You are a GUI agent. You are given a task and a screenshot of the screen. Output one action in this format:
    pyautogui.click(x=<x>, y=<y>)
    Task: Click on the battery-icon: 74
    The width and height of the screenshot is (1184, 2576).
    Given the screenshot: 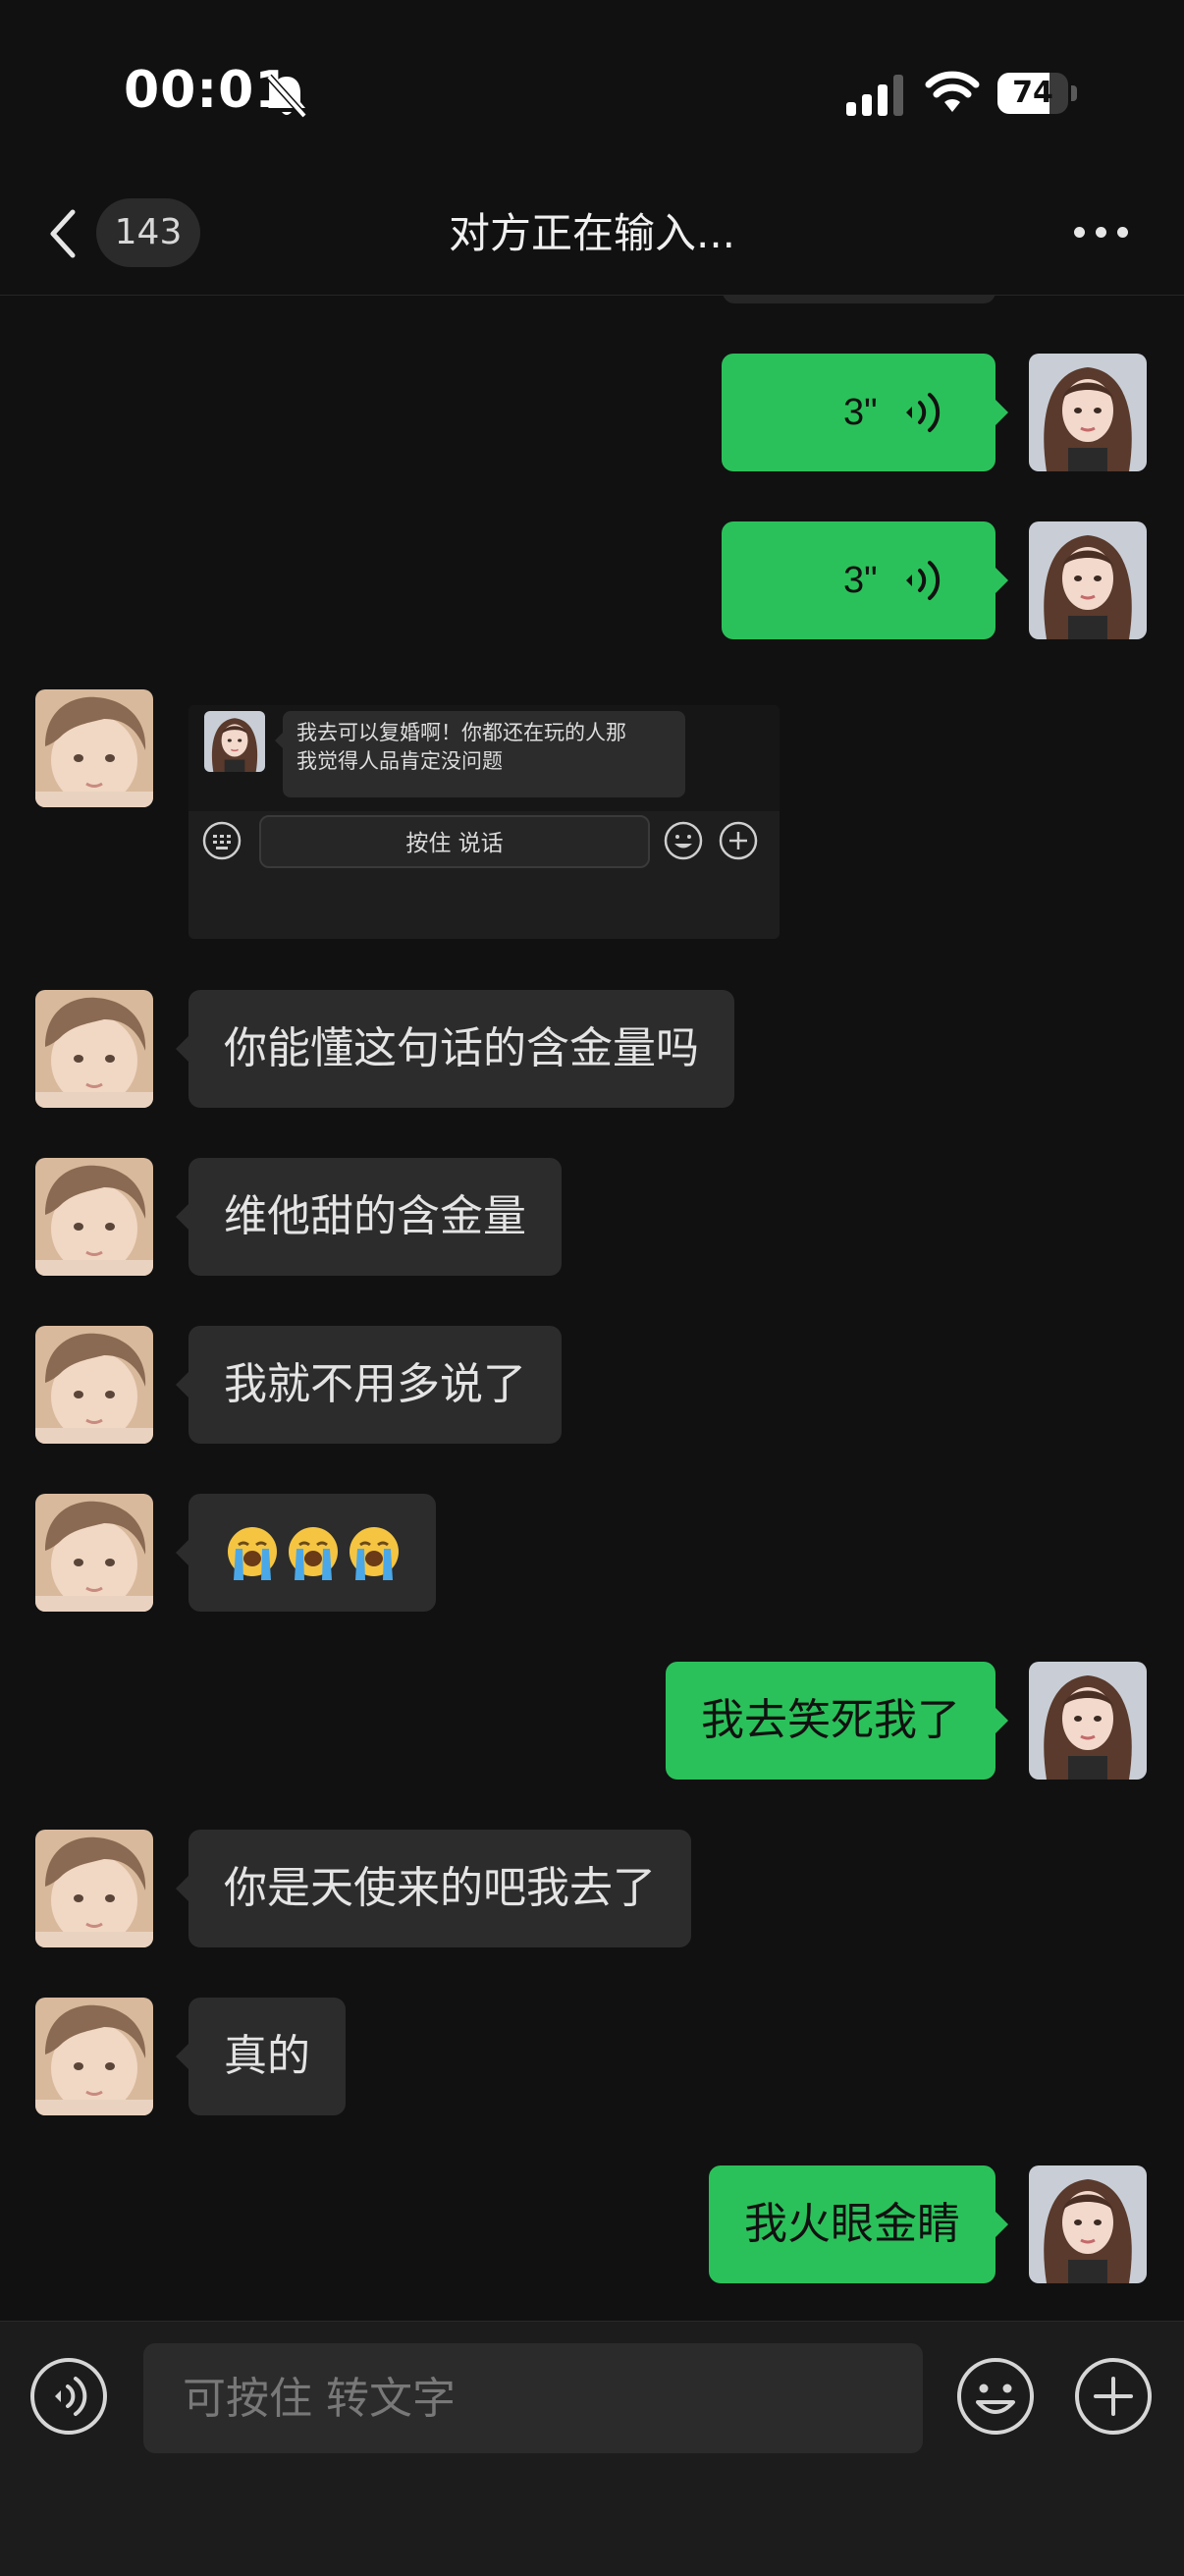 What is the action you would take?
    pyautogui.click(x=1037, y=93)
    